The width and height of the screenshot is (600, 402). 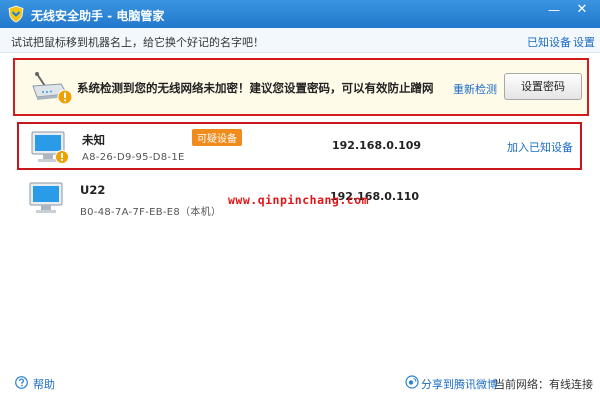 What do you see at coordinates (300, 14) in the screenshot?
I see `title-bar: 无线安全助手 - 电脑管家 — ✕` at bounding box center [300, 14].